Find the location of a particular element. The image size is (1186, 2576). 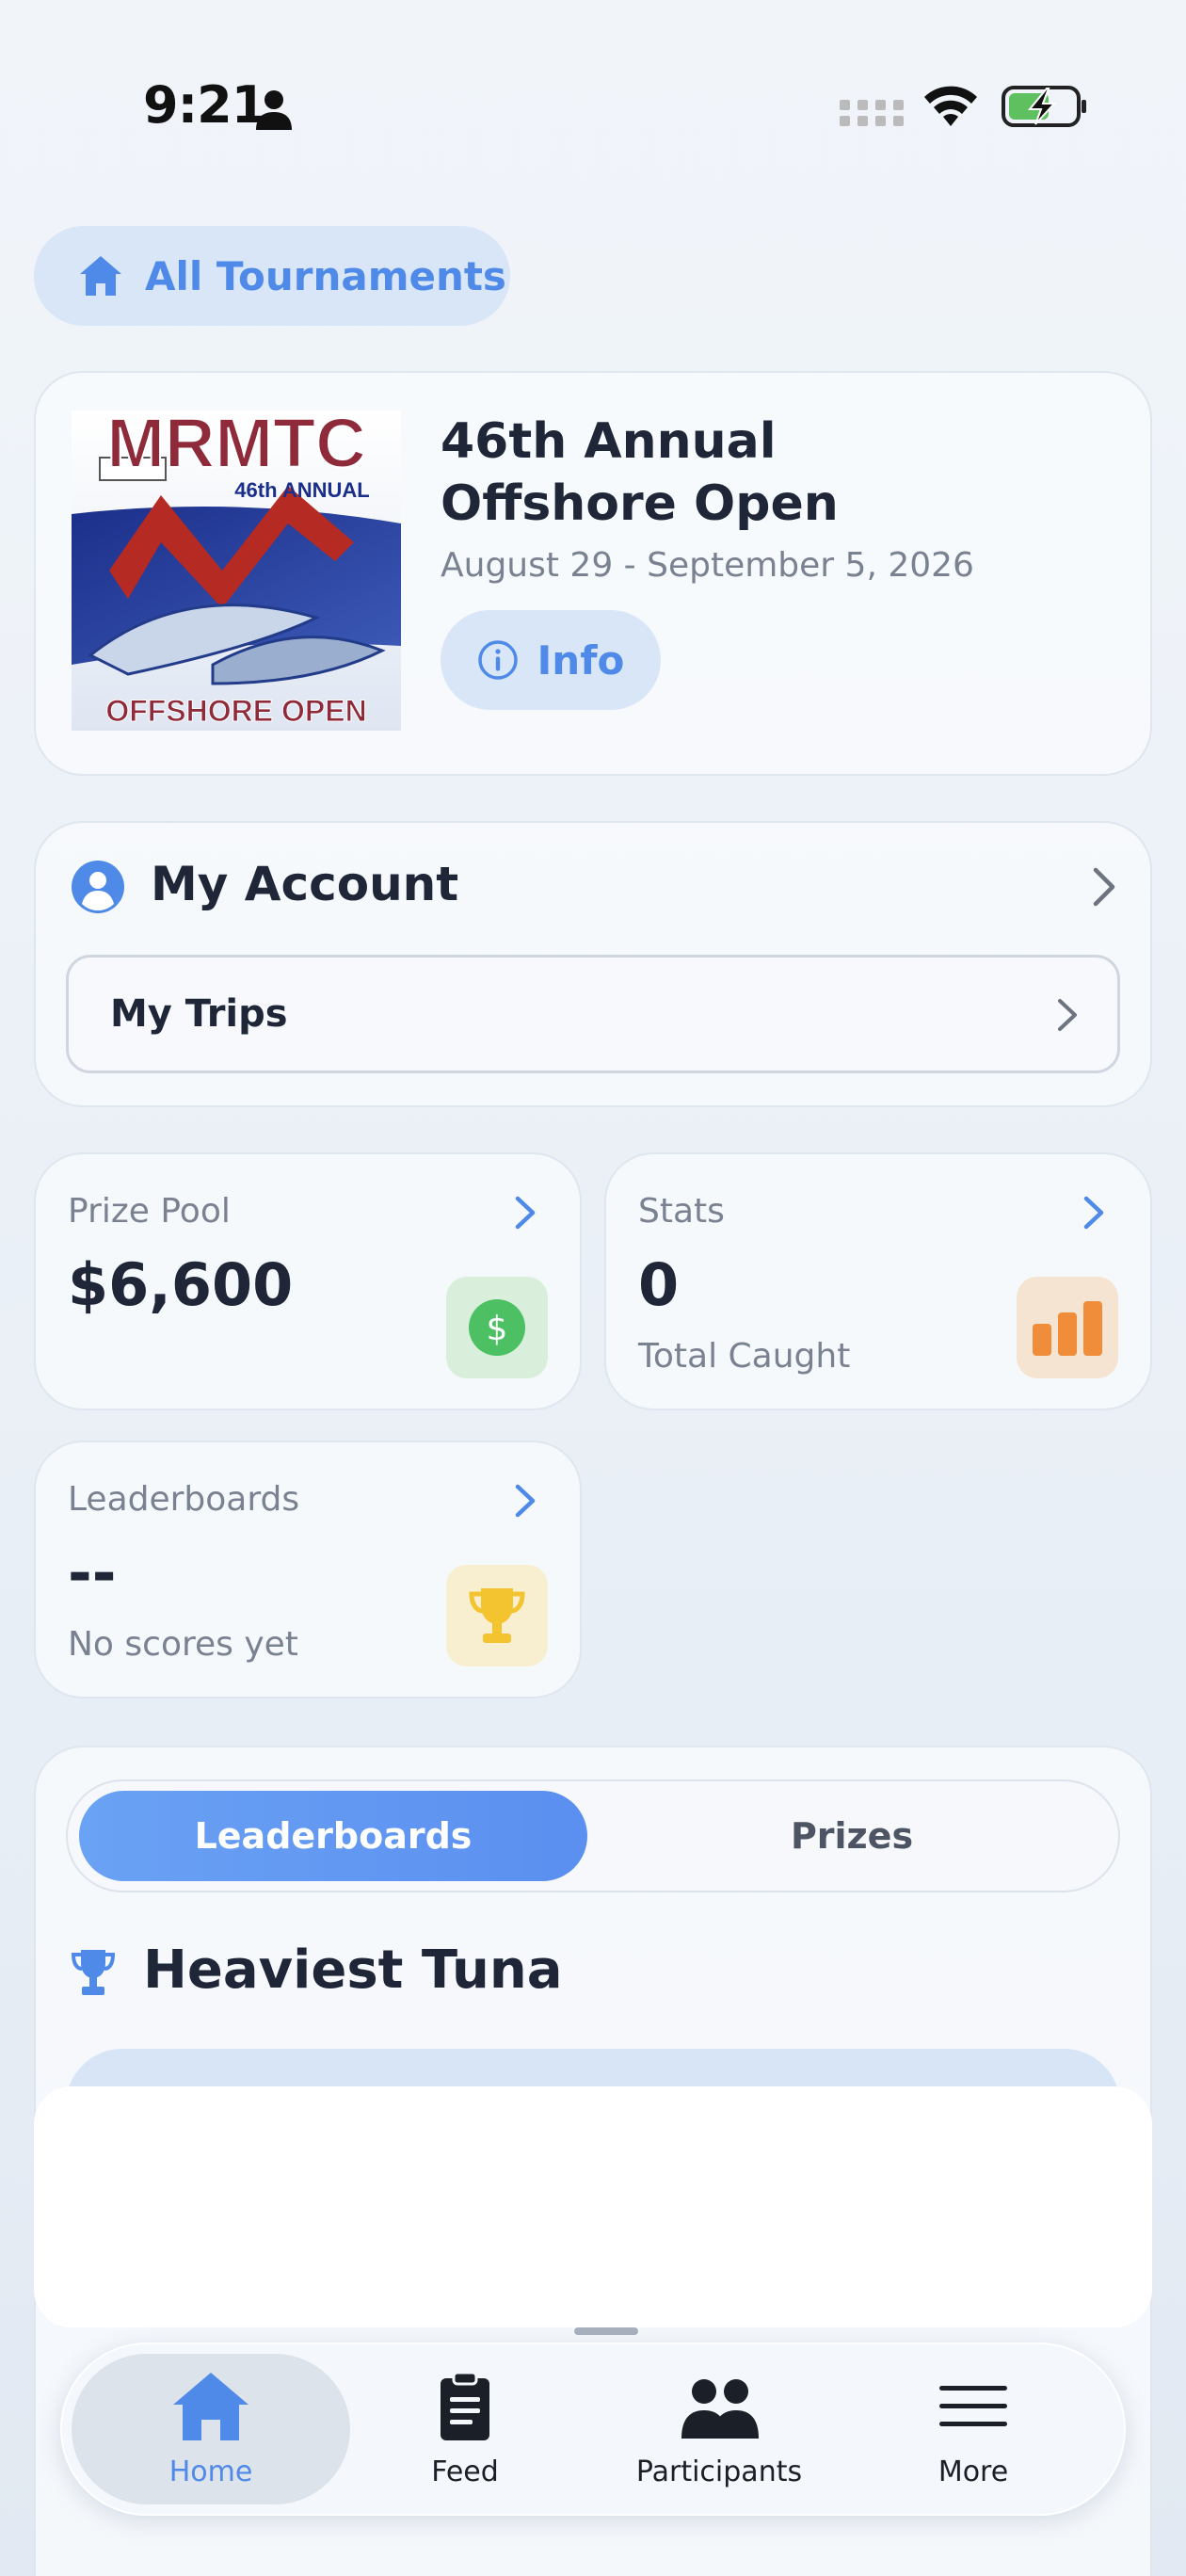

dollar-tile: $ is located at coordinates (497, 1327).